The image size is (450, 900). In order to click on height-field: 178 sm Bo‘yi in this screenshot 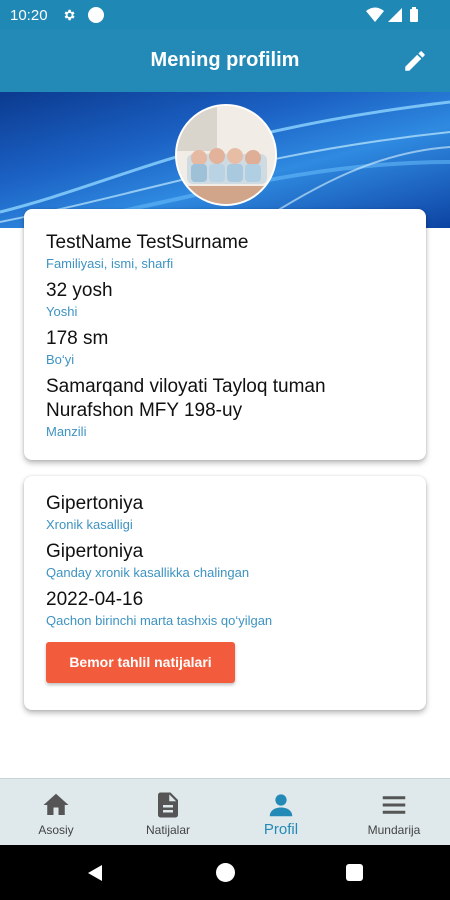, I will do `click(227, 348)`.